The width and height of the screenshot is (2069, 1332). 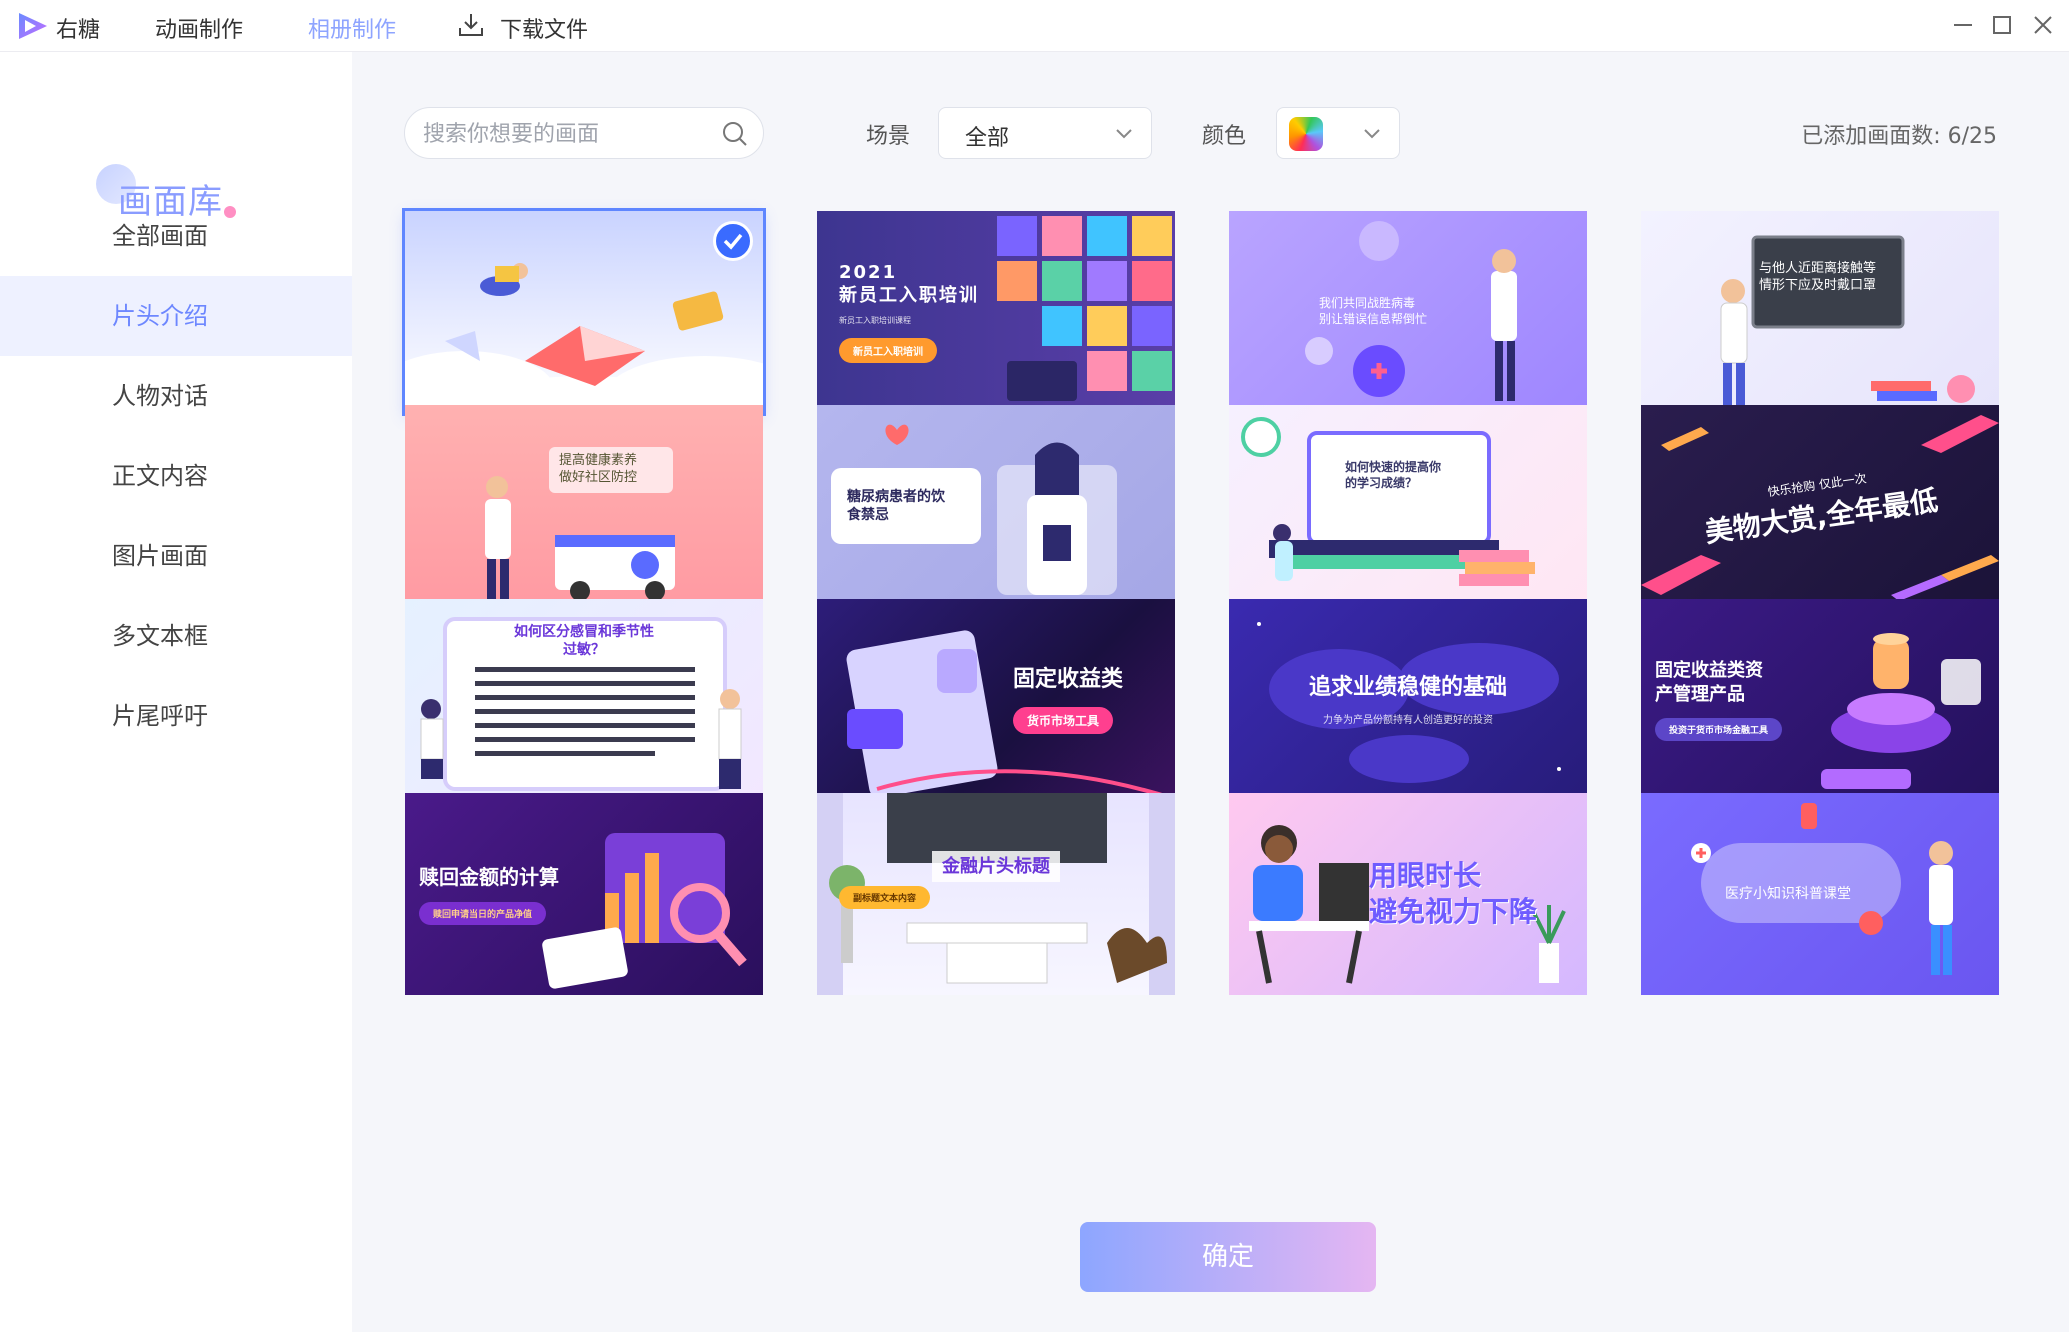 What do you see at coordinates (996, 506) in the screenshot?
I see `template-card: 糖尿病患者的饮 食禁忌` at bounding box center [996, 506].